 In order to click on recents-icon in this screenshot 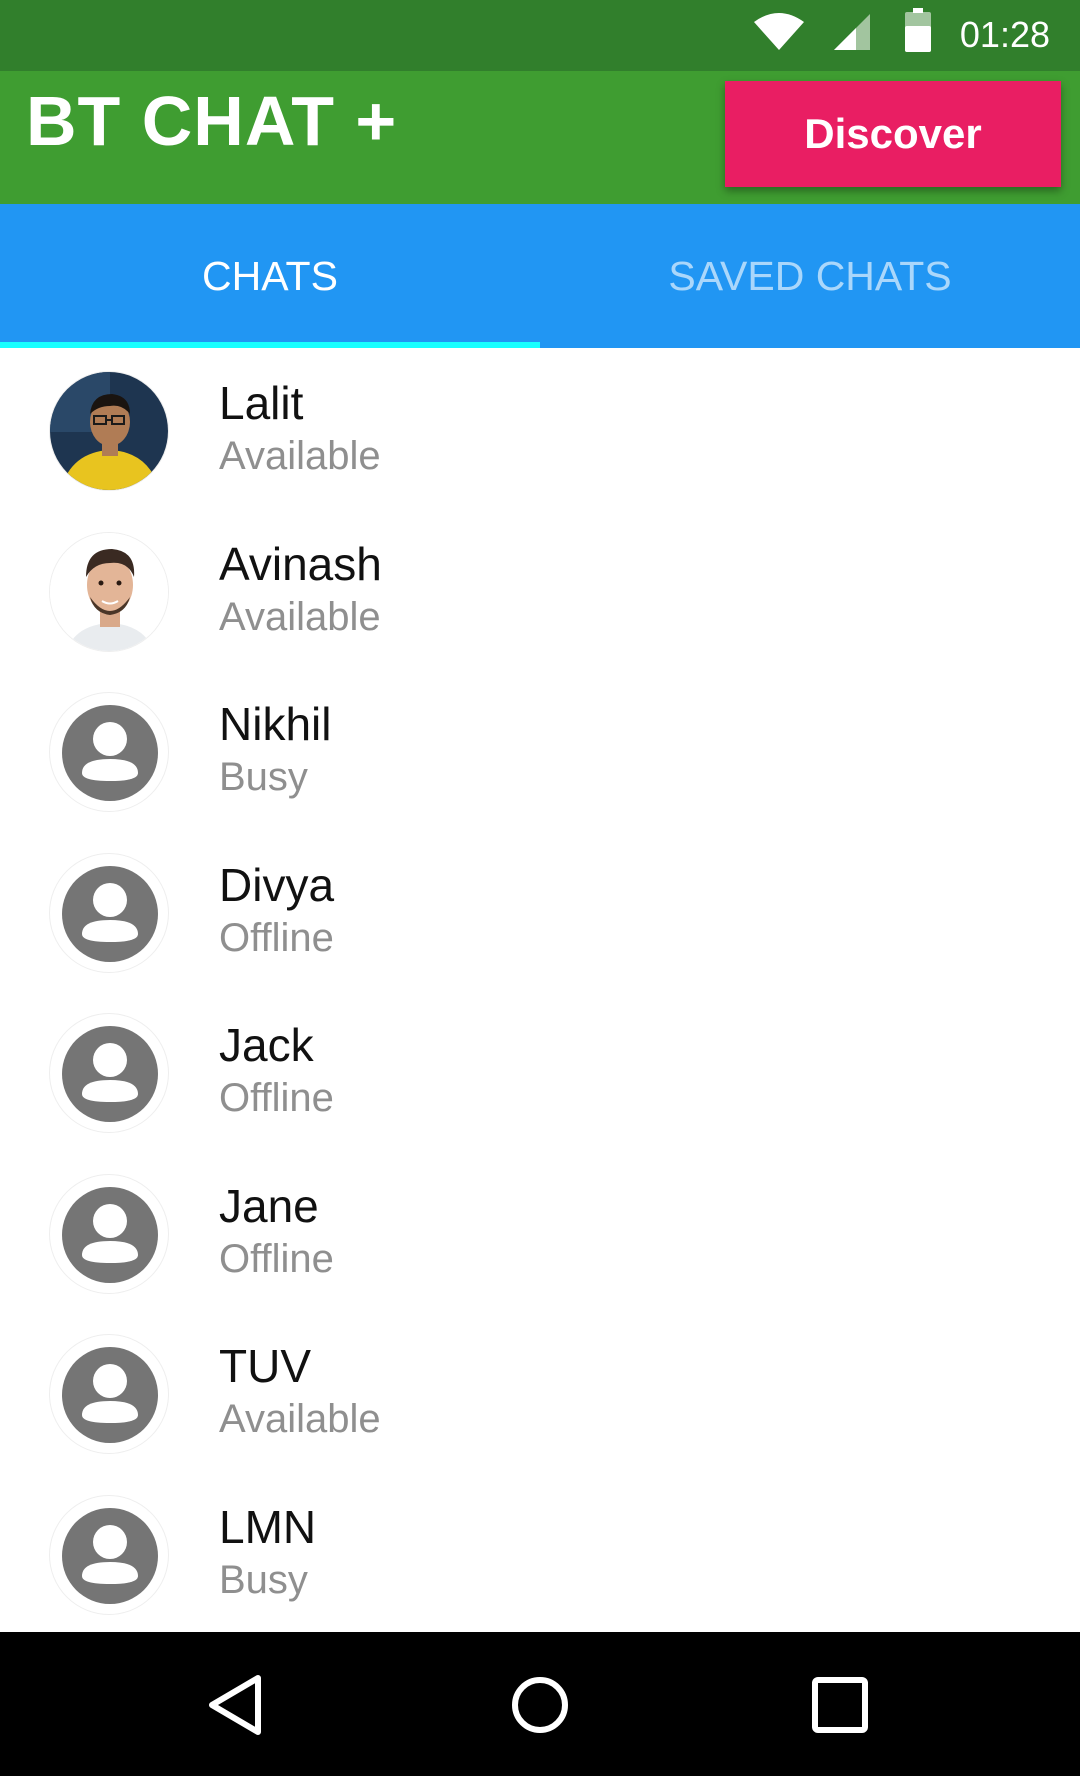, I will do `click(840, 1705)`.